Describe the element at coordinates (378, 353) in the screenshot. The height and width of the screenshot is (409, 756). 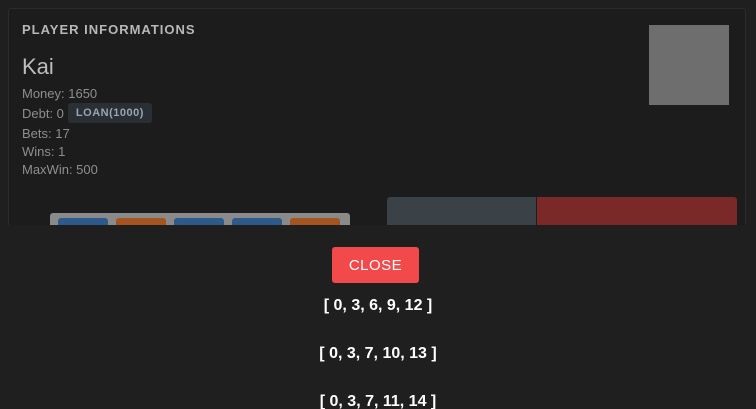
I see `payline-pattern: [ 0, 3, 7, 10, 13 ]` at that location.